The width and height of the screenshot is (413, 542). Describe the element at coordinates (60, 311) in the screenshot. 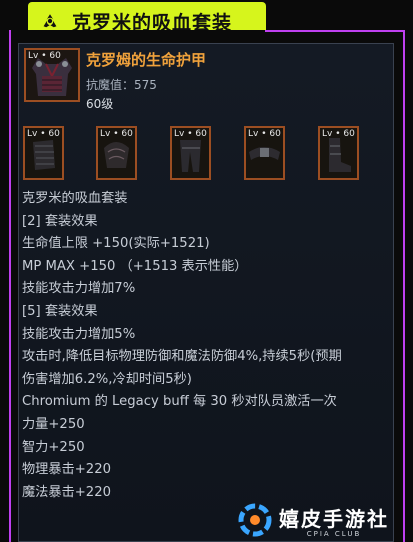

I see `description-line: [5] 套装效果` at that location.